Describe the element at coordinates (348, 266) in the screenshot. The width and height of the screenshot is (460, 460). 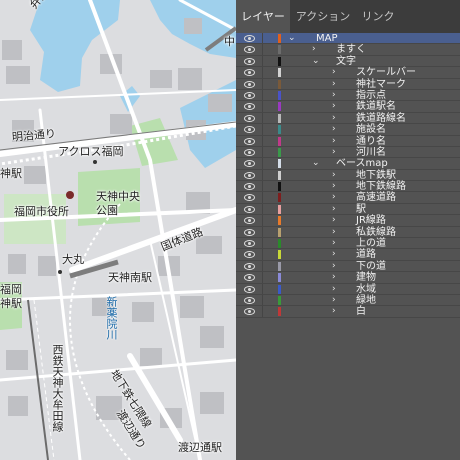
I see `layer-row: › 下の道` at that location.